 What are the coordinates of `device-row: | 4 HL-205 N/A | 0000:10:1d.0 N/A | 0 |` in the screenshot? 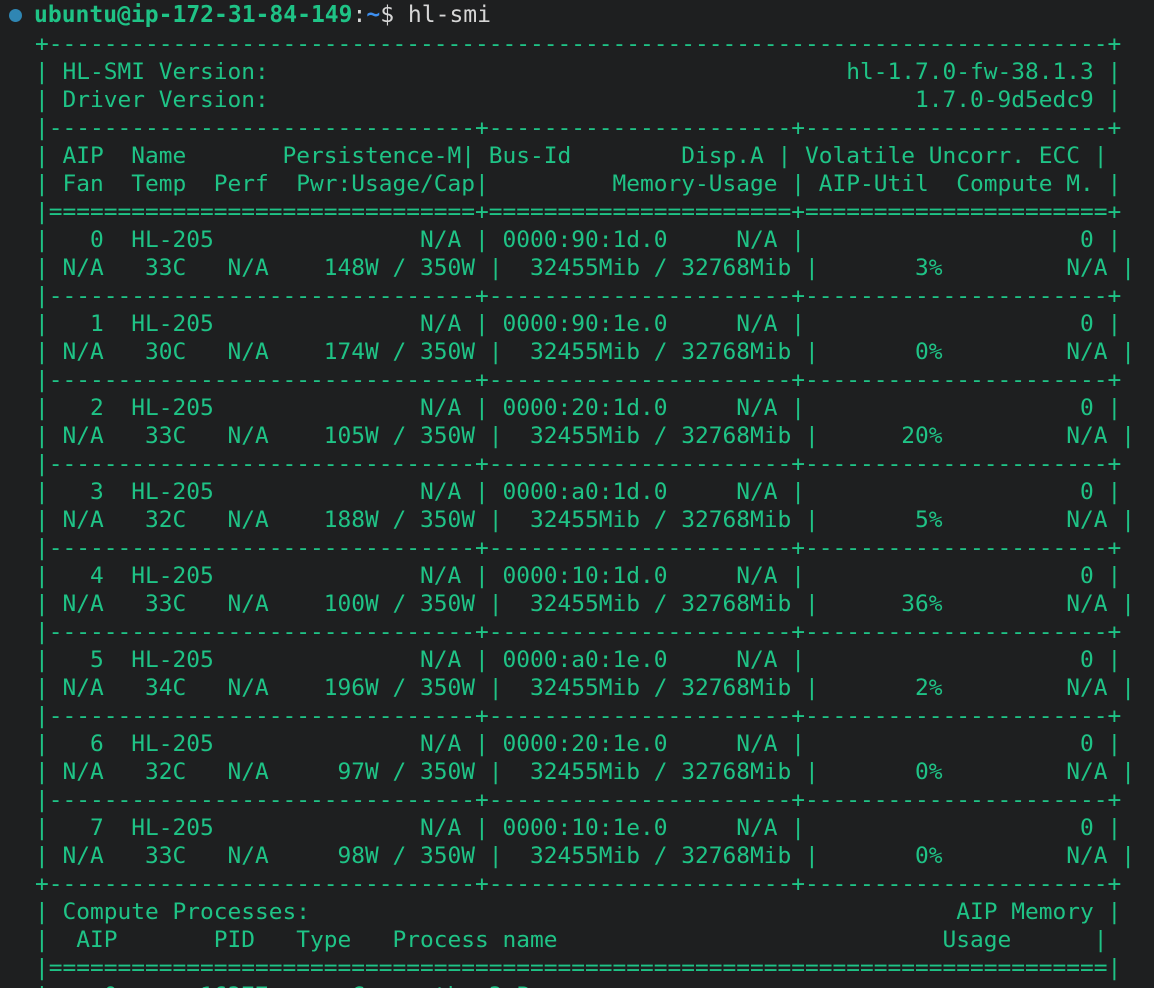 It's located at (578, 576).